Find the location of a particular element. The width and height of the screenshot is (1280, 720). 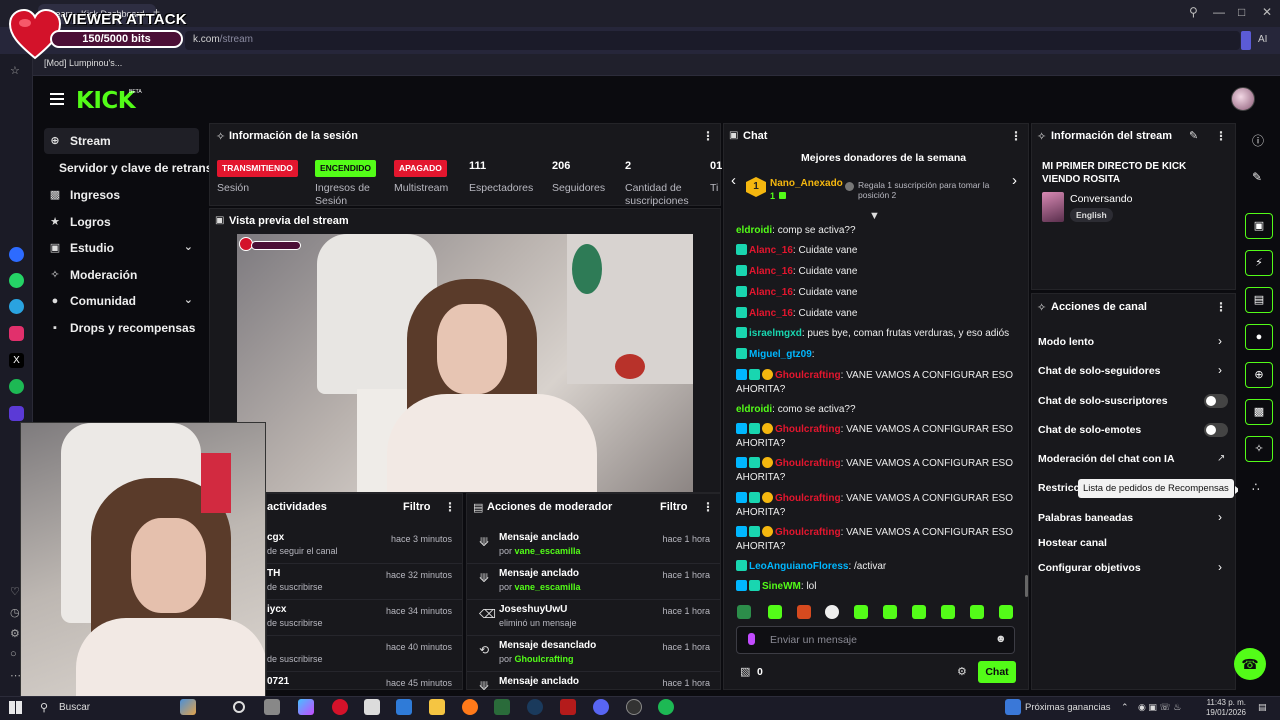

sidebar-item-ingresos: ▩ Ingresos is located at coordinates (121, 195).